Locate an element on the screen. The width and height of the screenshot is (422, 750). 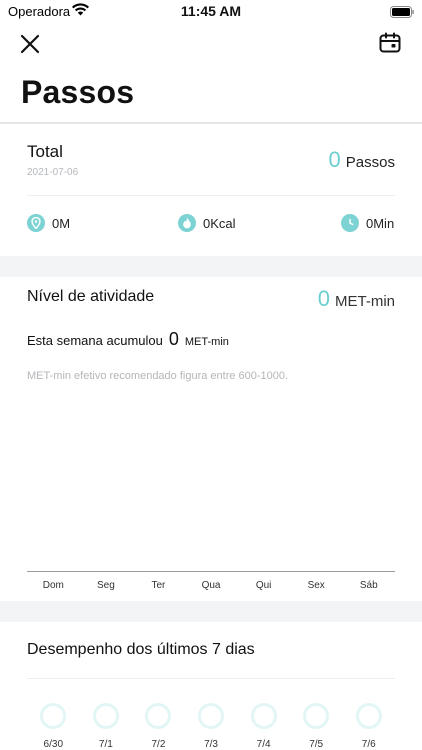
close-icon is located at coordinates (30, 44).